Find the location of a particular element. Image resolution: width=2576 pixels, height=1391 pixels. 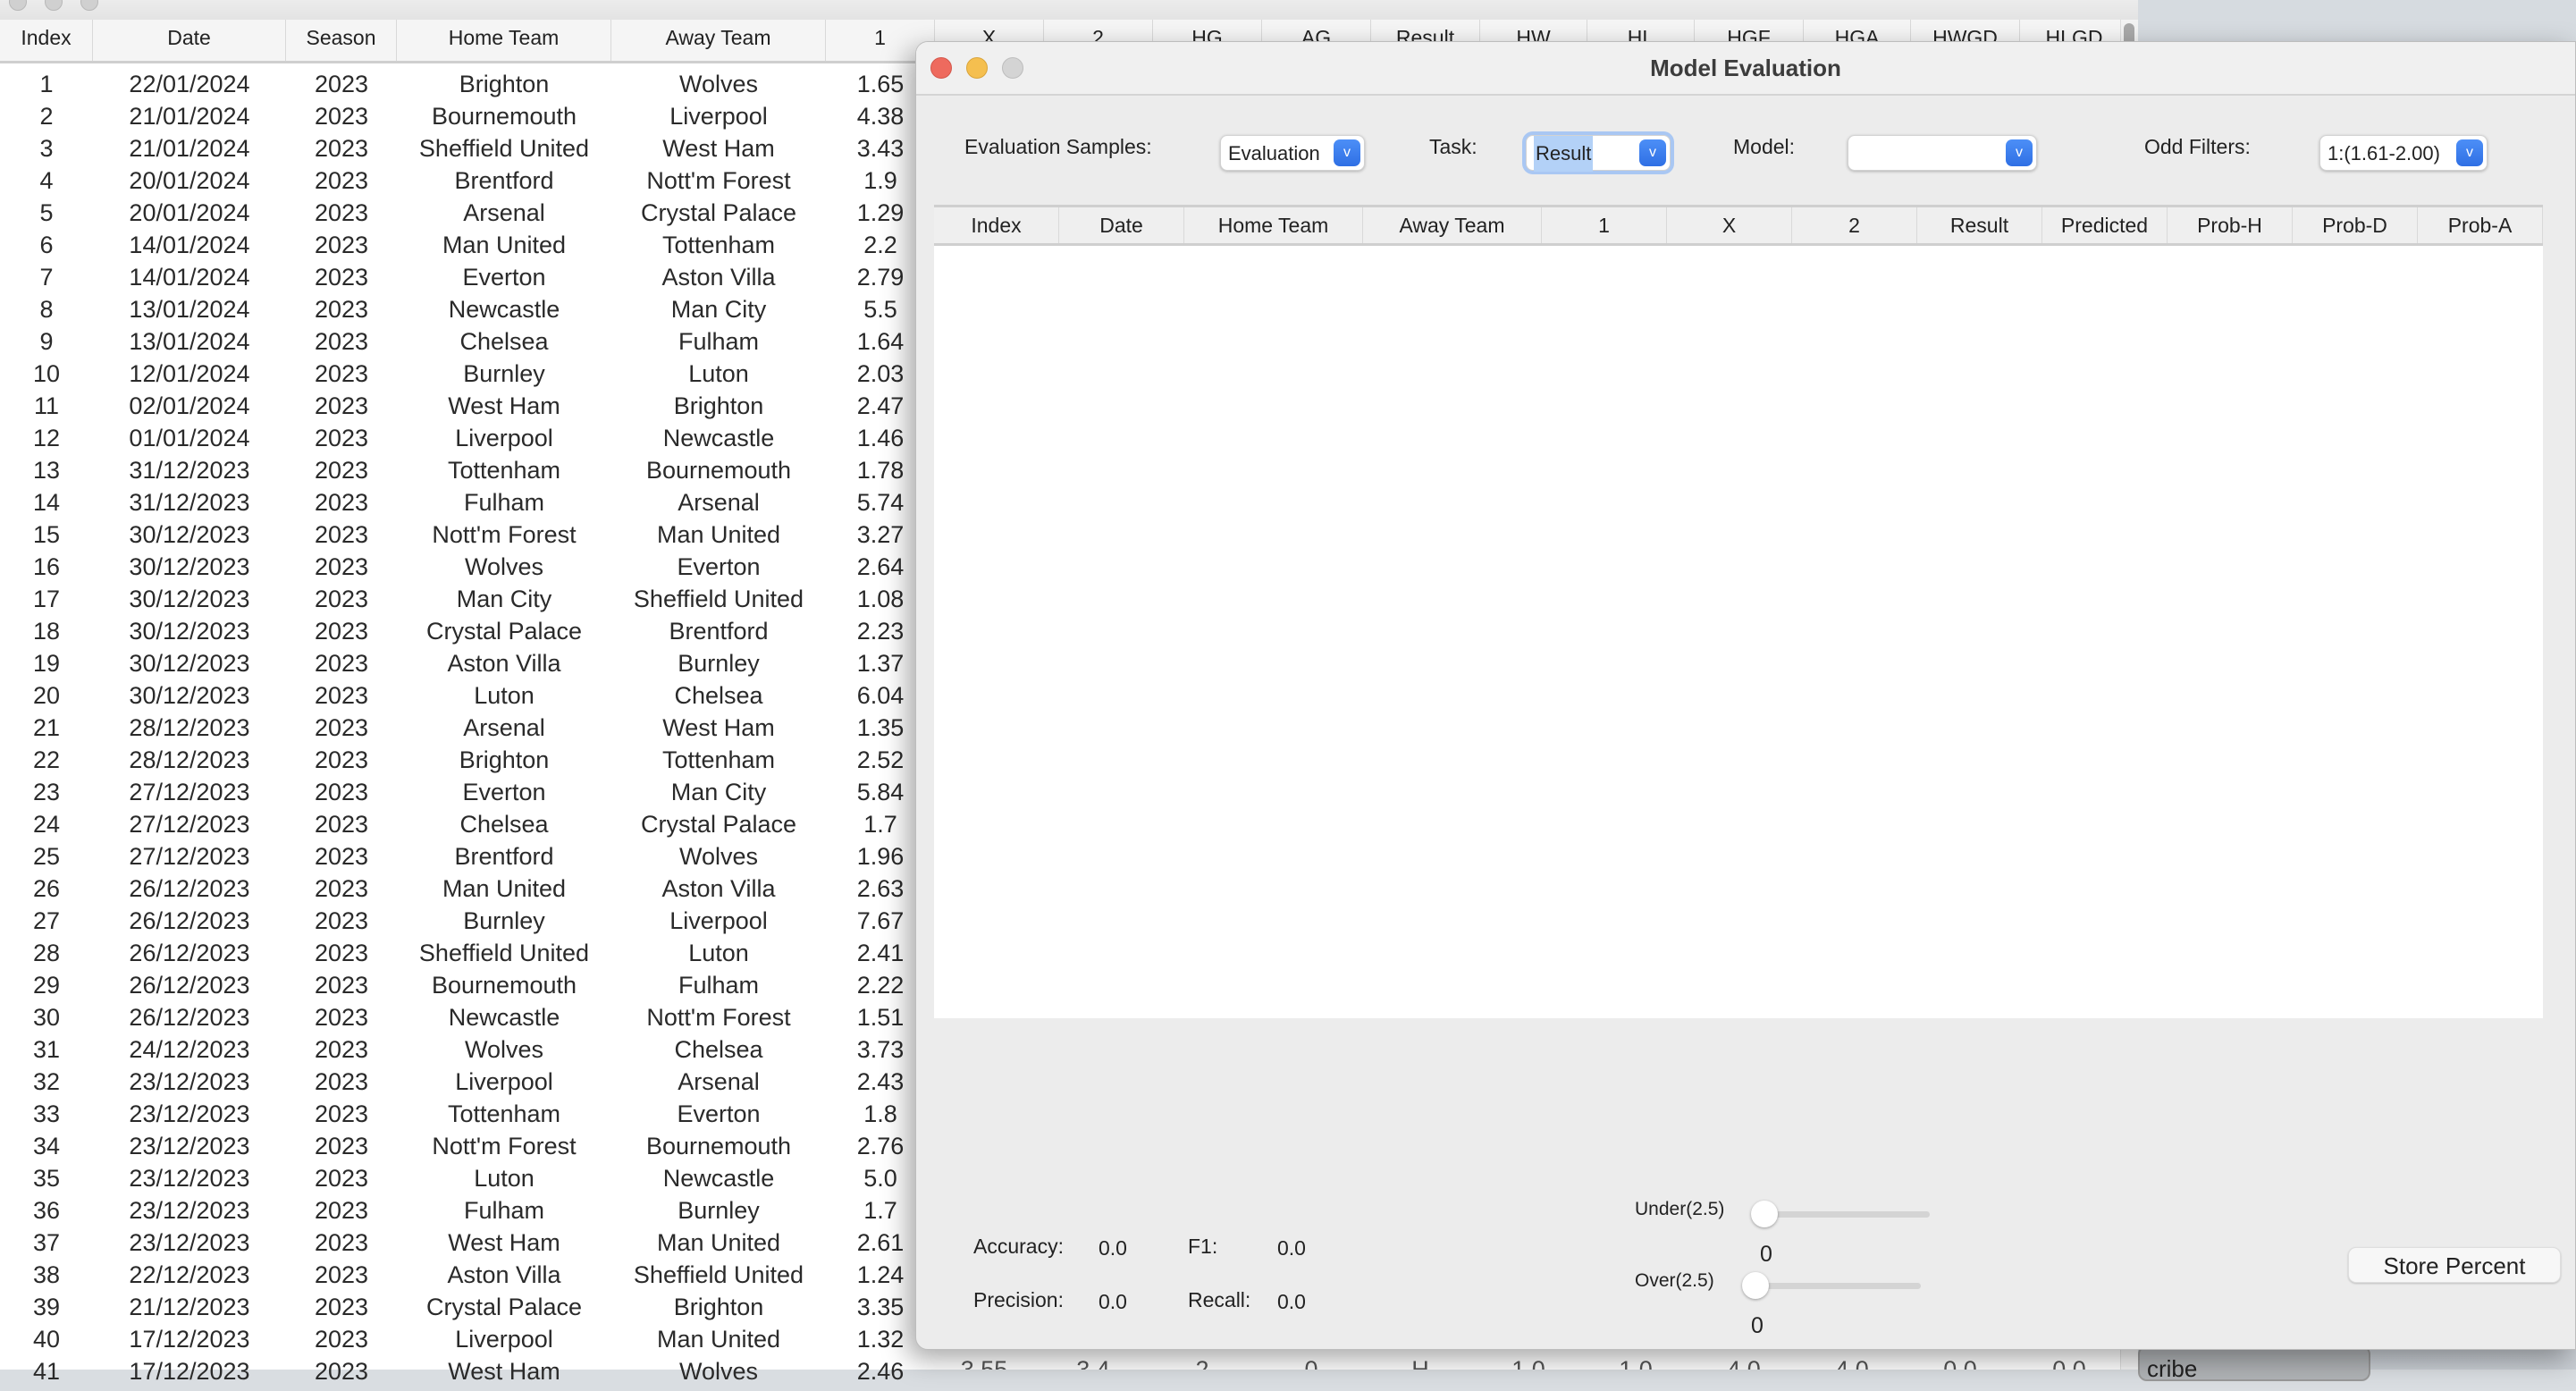

table-cell: 17 is located at coordinates (47, 599).